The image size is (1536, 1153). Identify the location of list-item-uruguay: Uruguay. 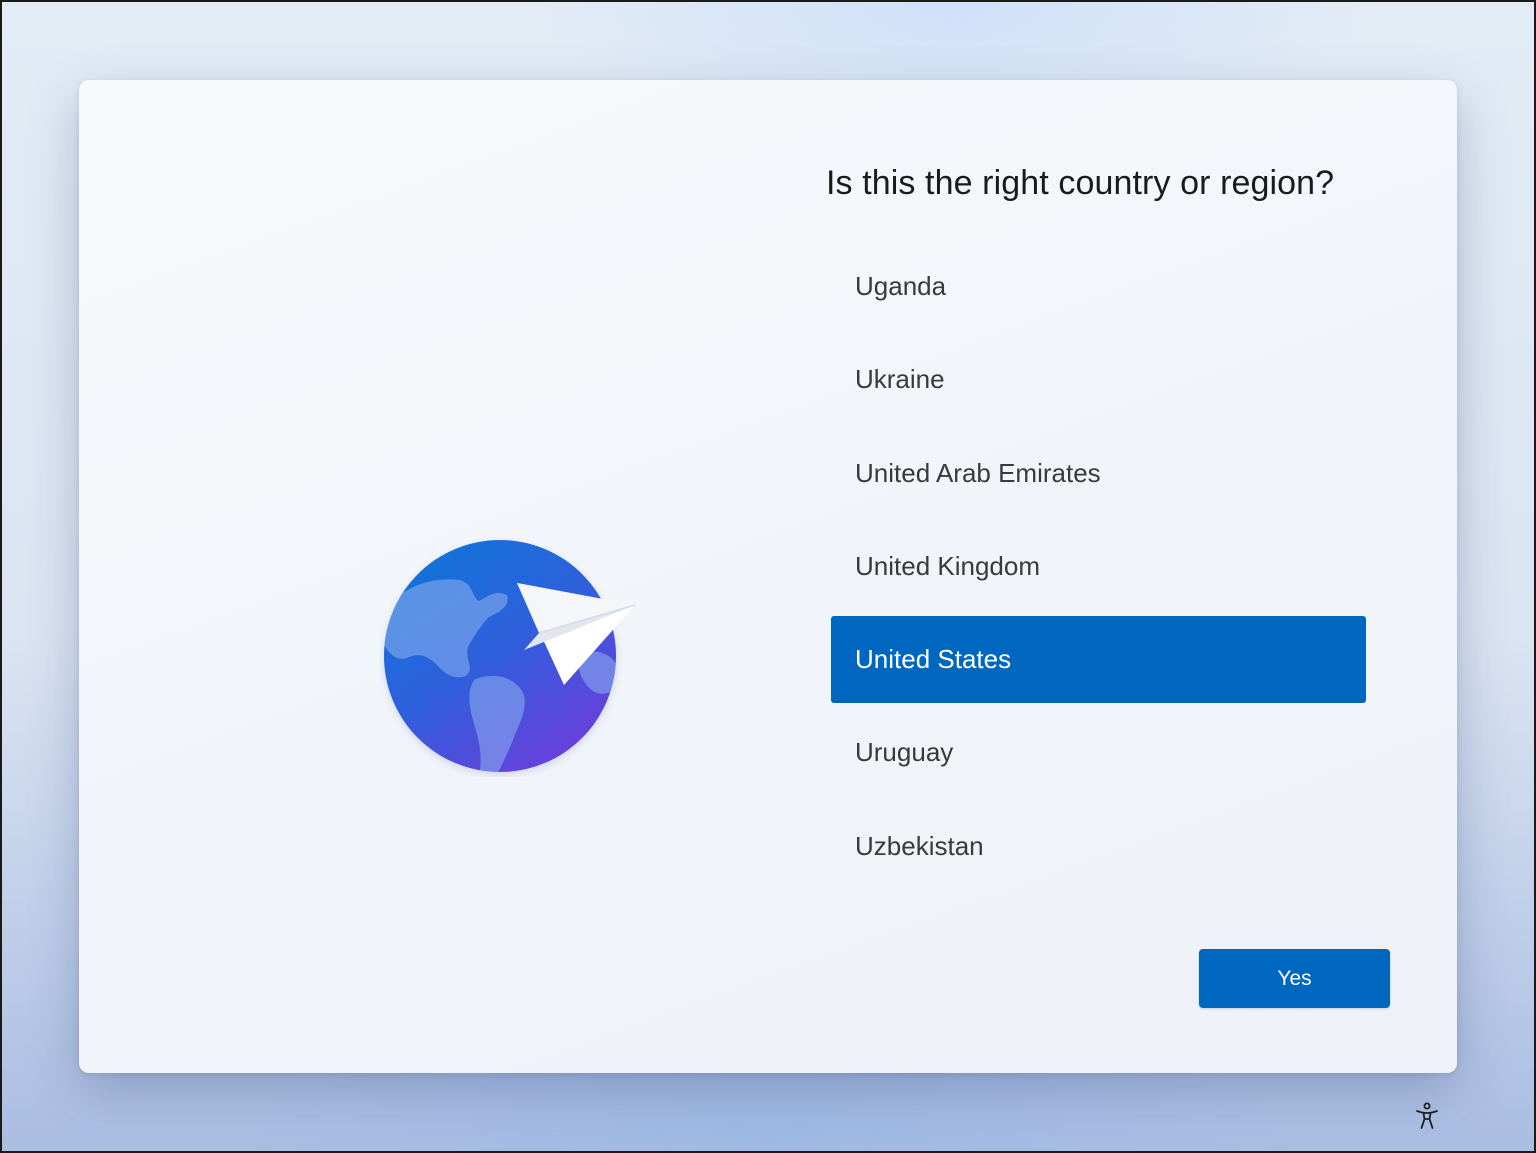
(1098, 752).